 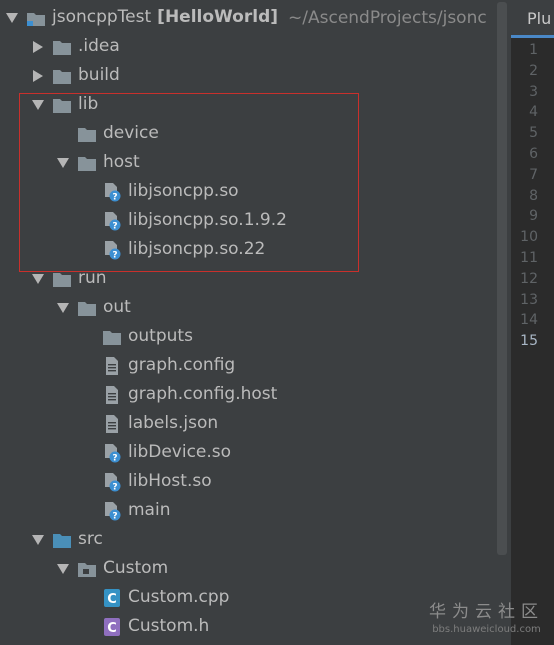 I want to click on line-number: 2, so click(x=533, y=70).